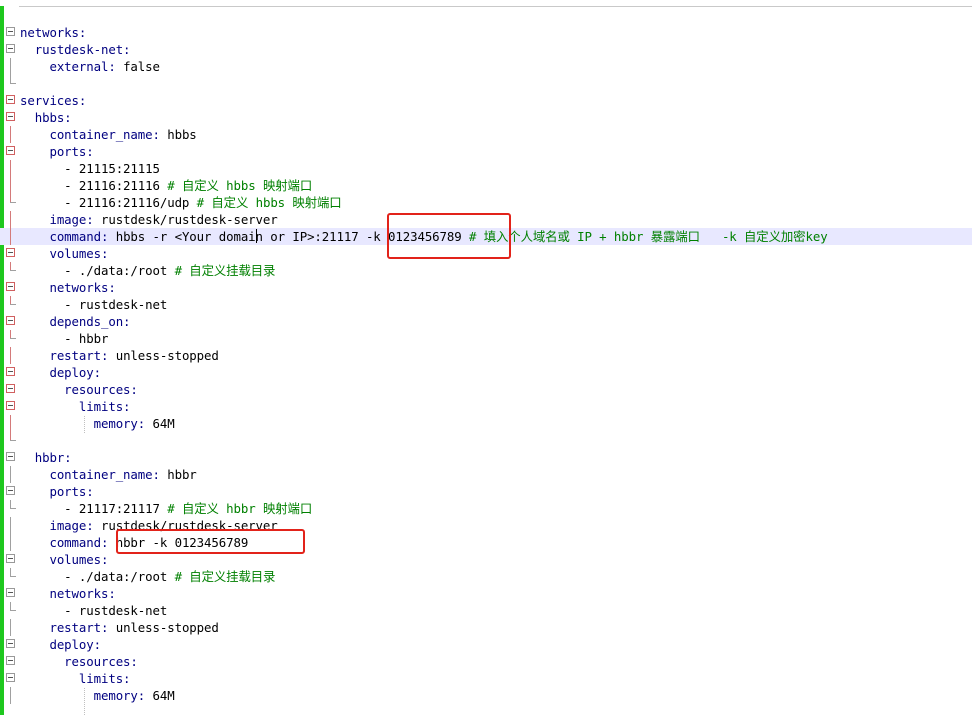 This screenshot has height=715, width=972. I want to click on code-text: deploy:, so click(60, 644).